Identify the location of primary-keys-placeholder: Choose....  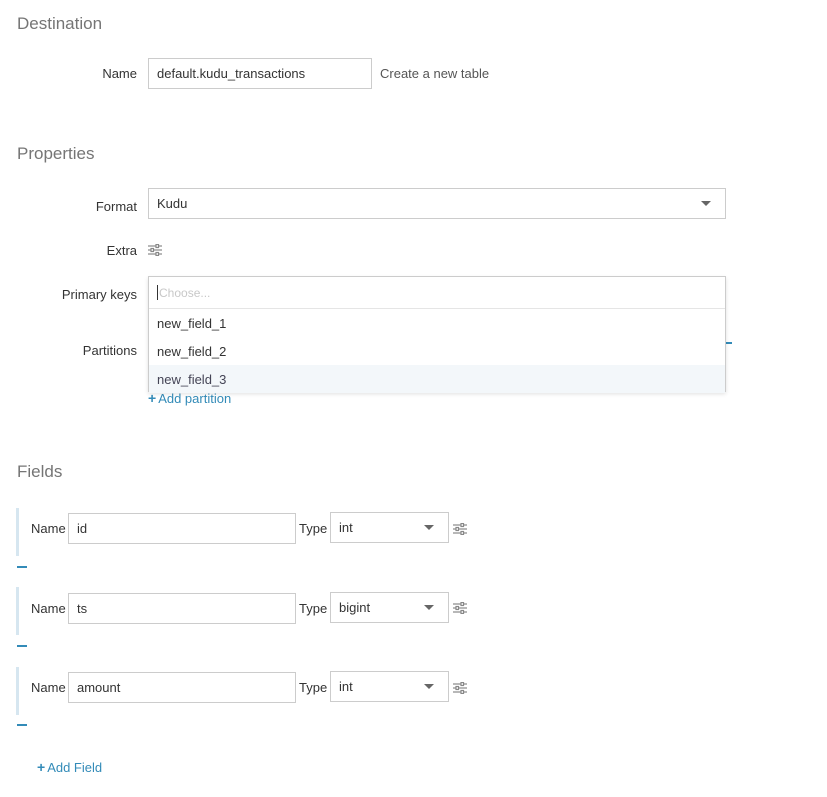
(185, 292).